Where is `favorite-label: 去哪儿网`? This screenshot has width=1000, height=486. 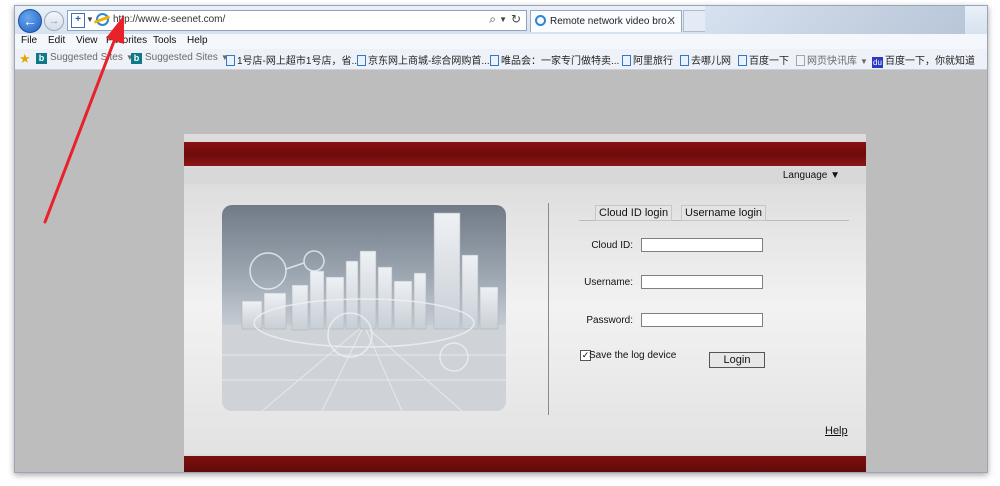
favorite-label: 去哪儿网 is located at coordinates (711, 61).